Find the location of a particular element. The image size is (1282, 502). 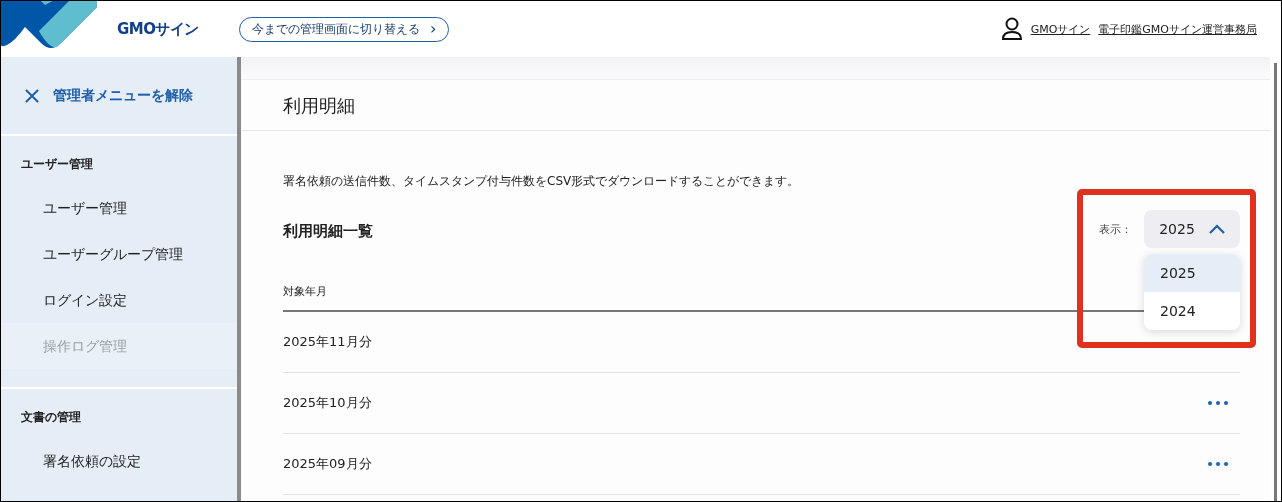

sidebar-item: 署名依頼の設定 is located at coordinates (119, 461).